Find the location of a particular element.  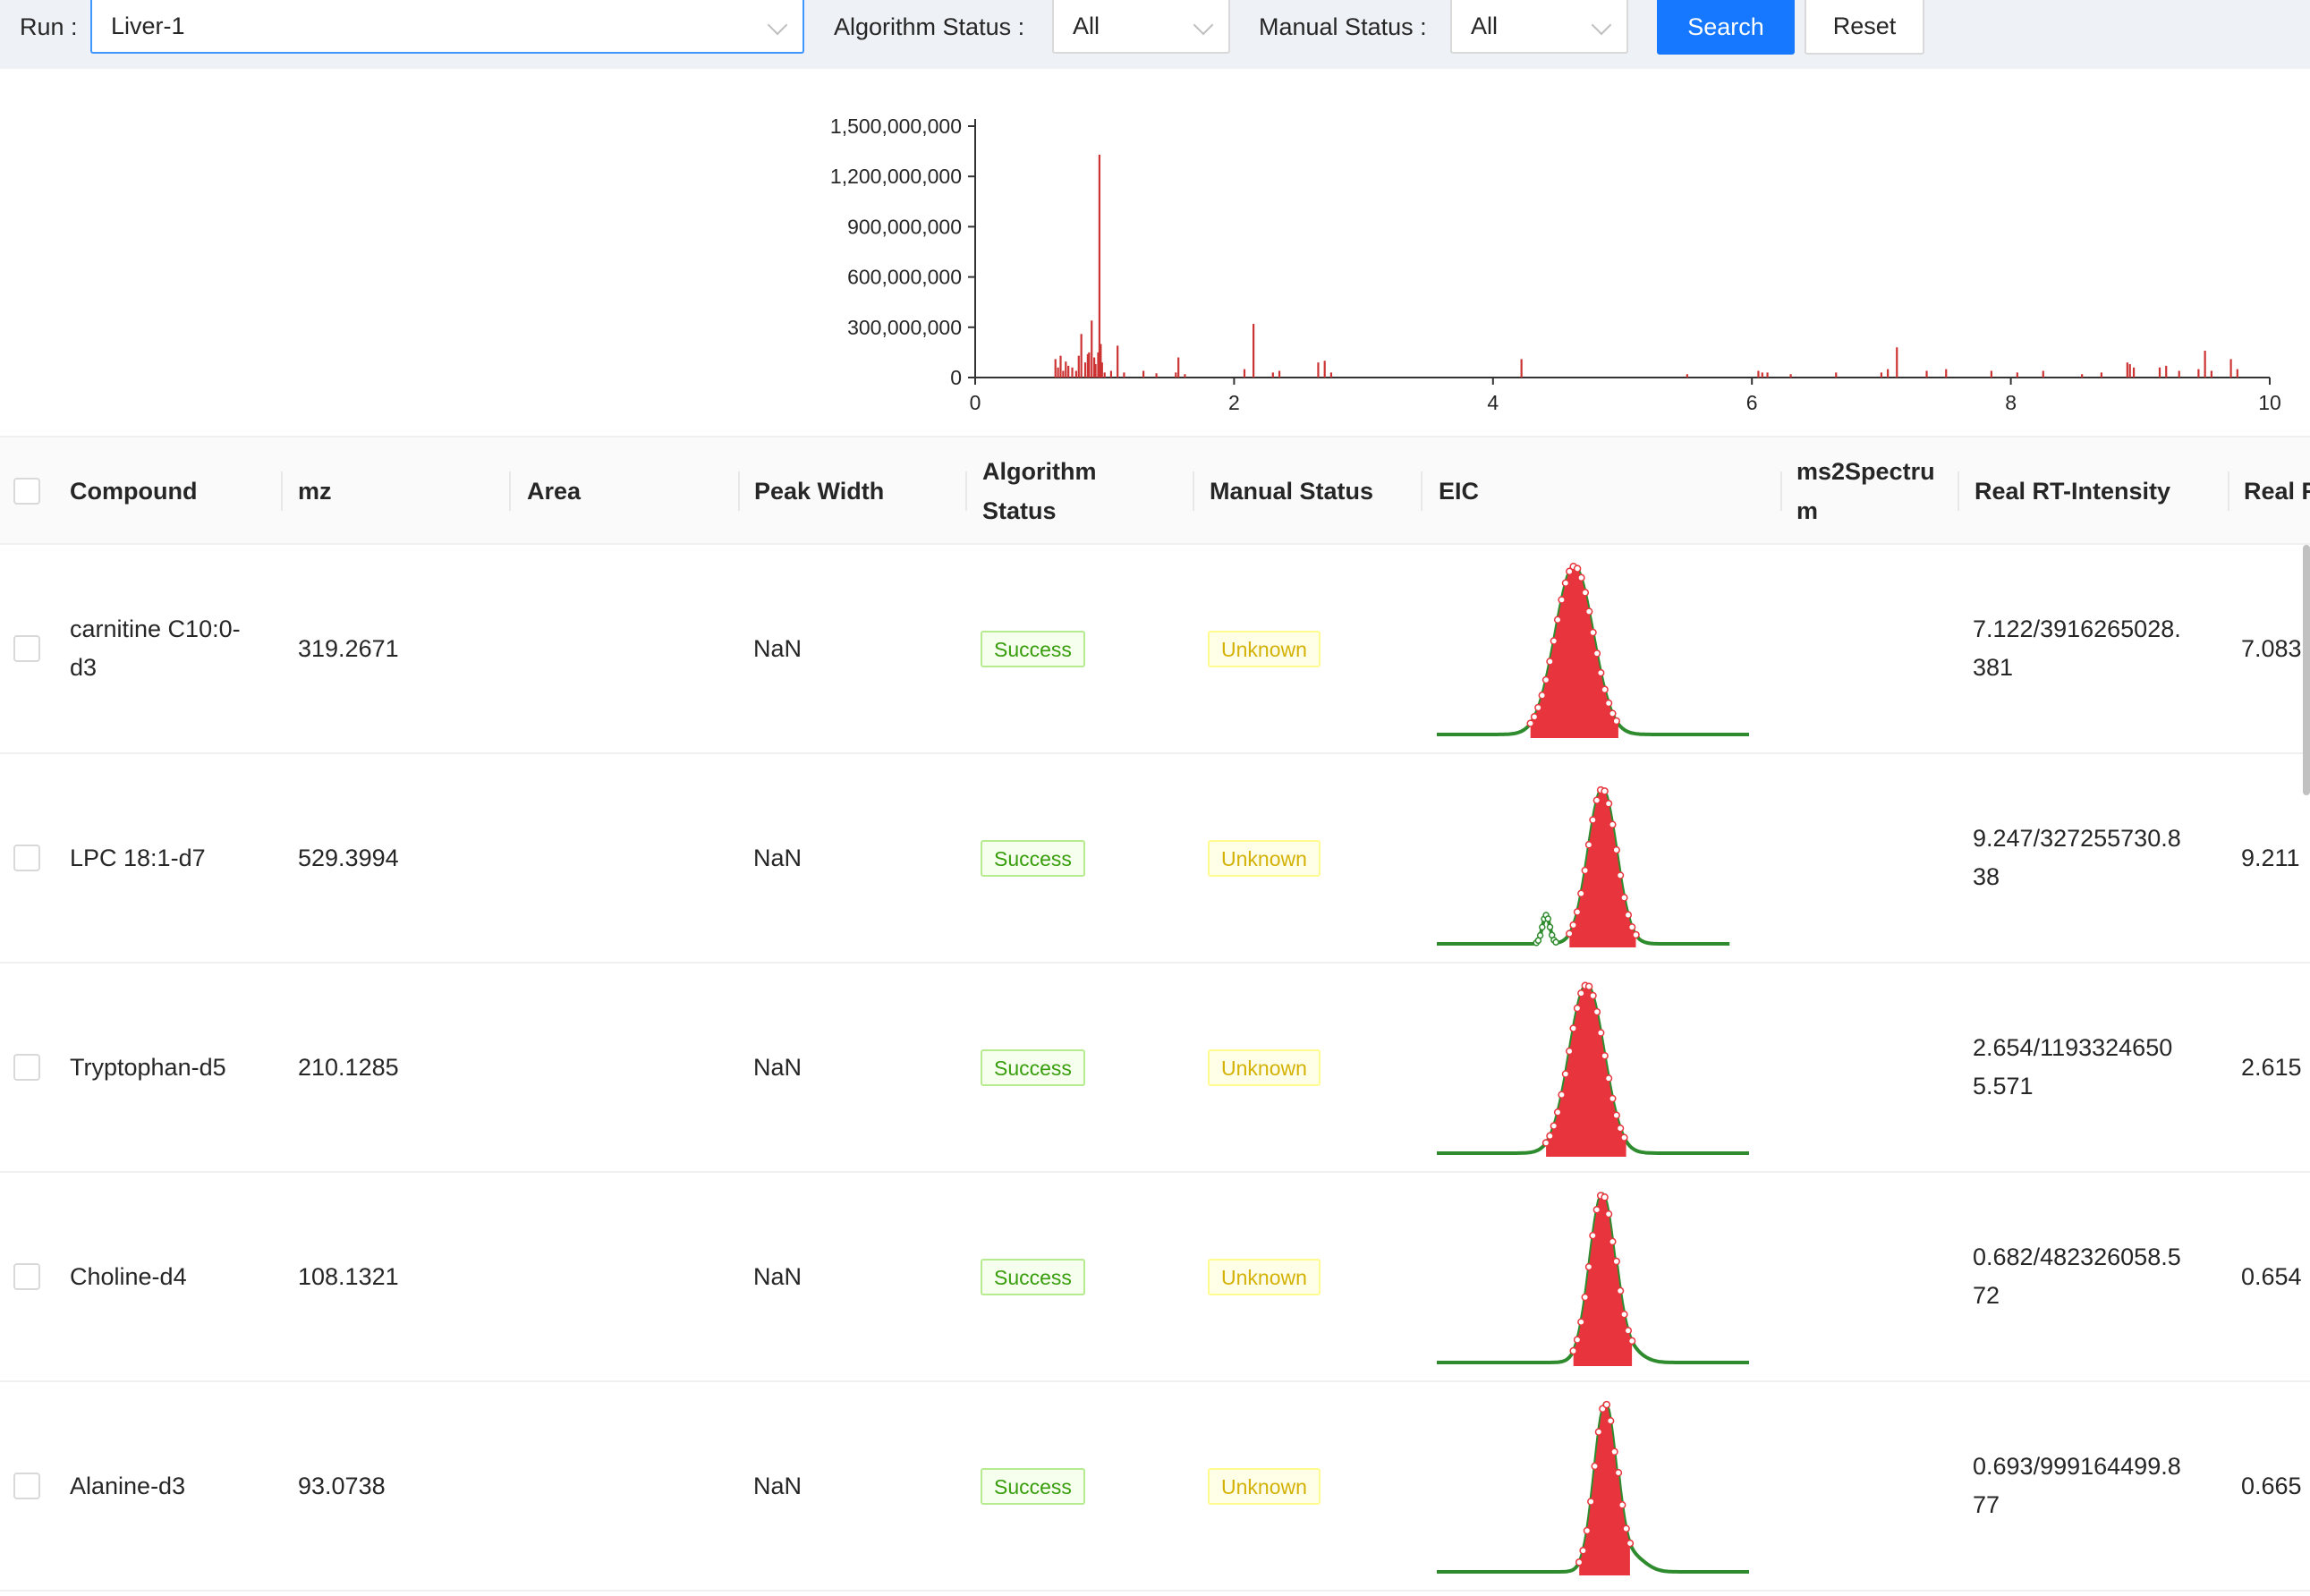

y-tick-label: 300,000,000 is located at coordinates (904, 327).